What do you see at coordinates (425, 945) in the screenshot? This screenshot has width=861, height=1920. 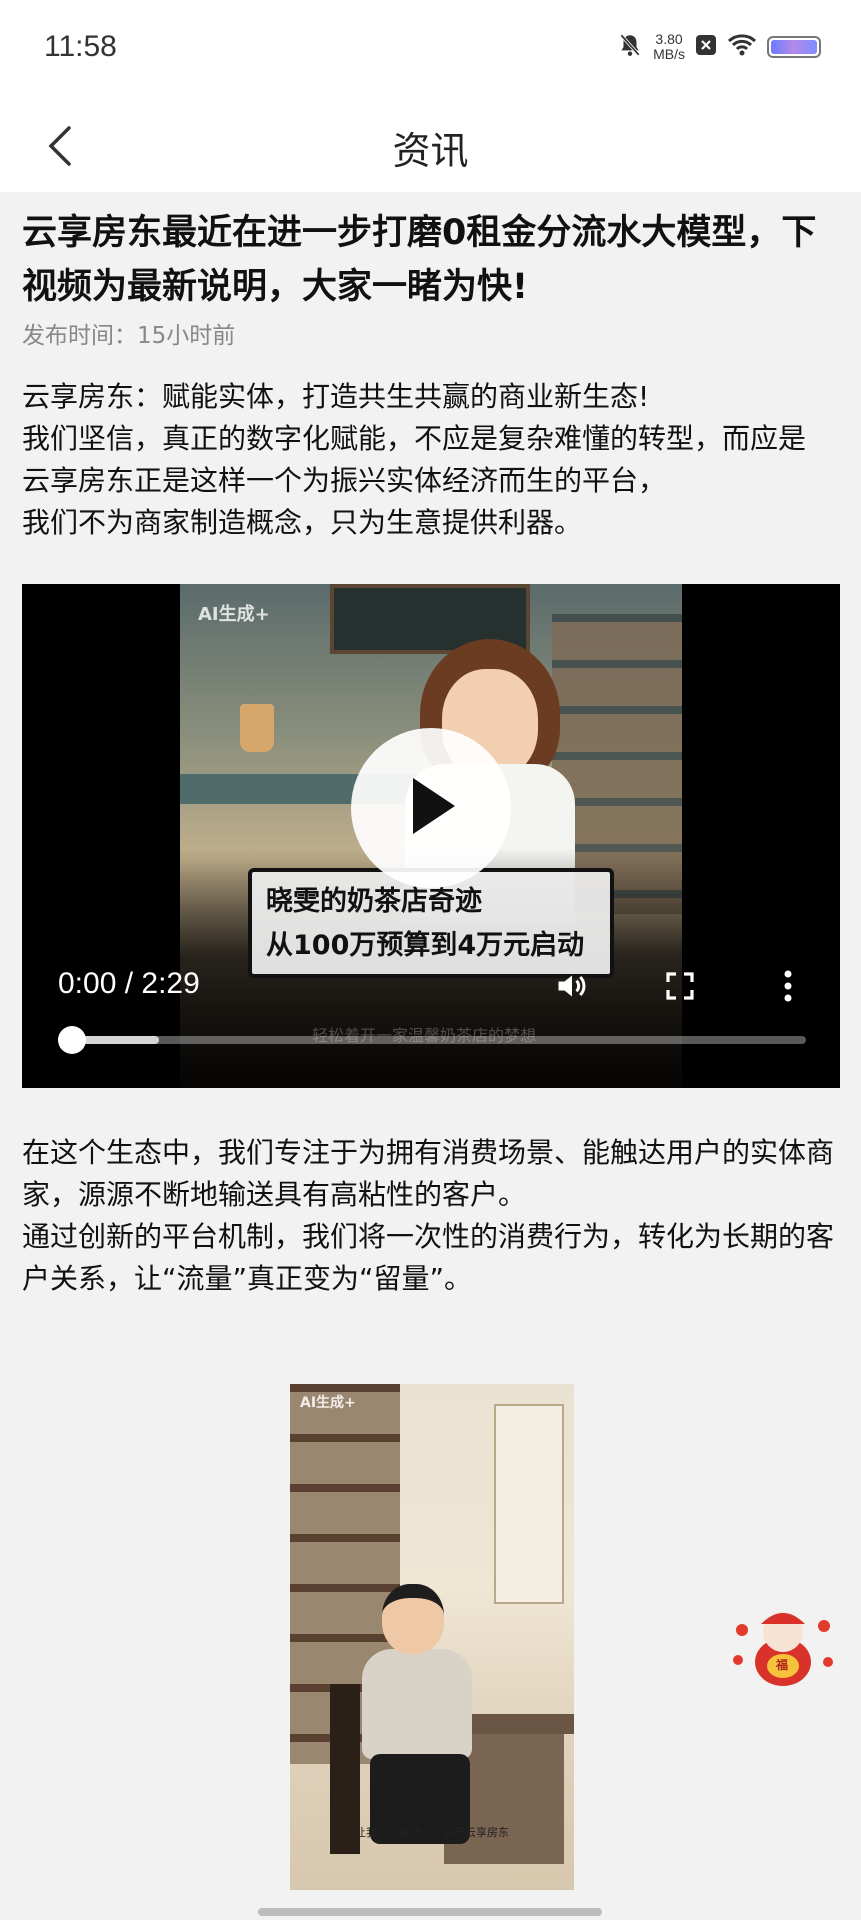 I see `video-caption-line-2: 从100万预算到4万元启动` at bounding box center [425, 945].